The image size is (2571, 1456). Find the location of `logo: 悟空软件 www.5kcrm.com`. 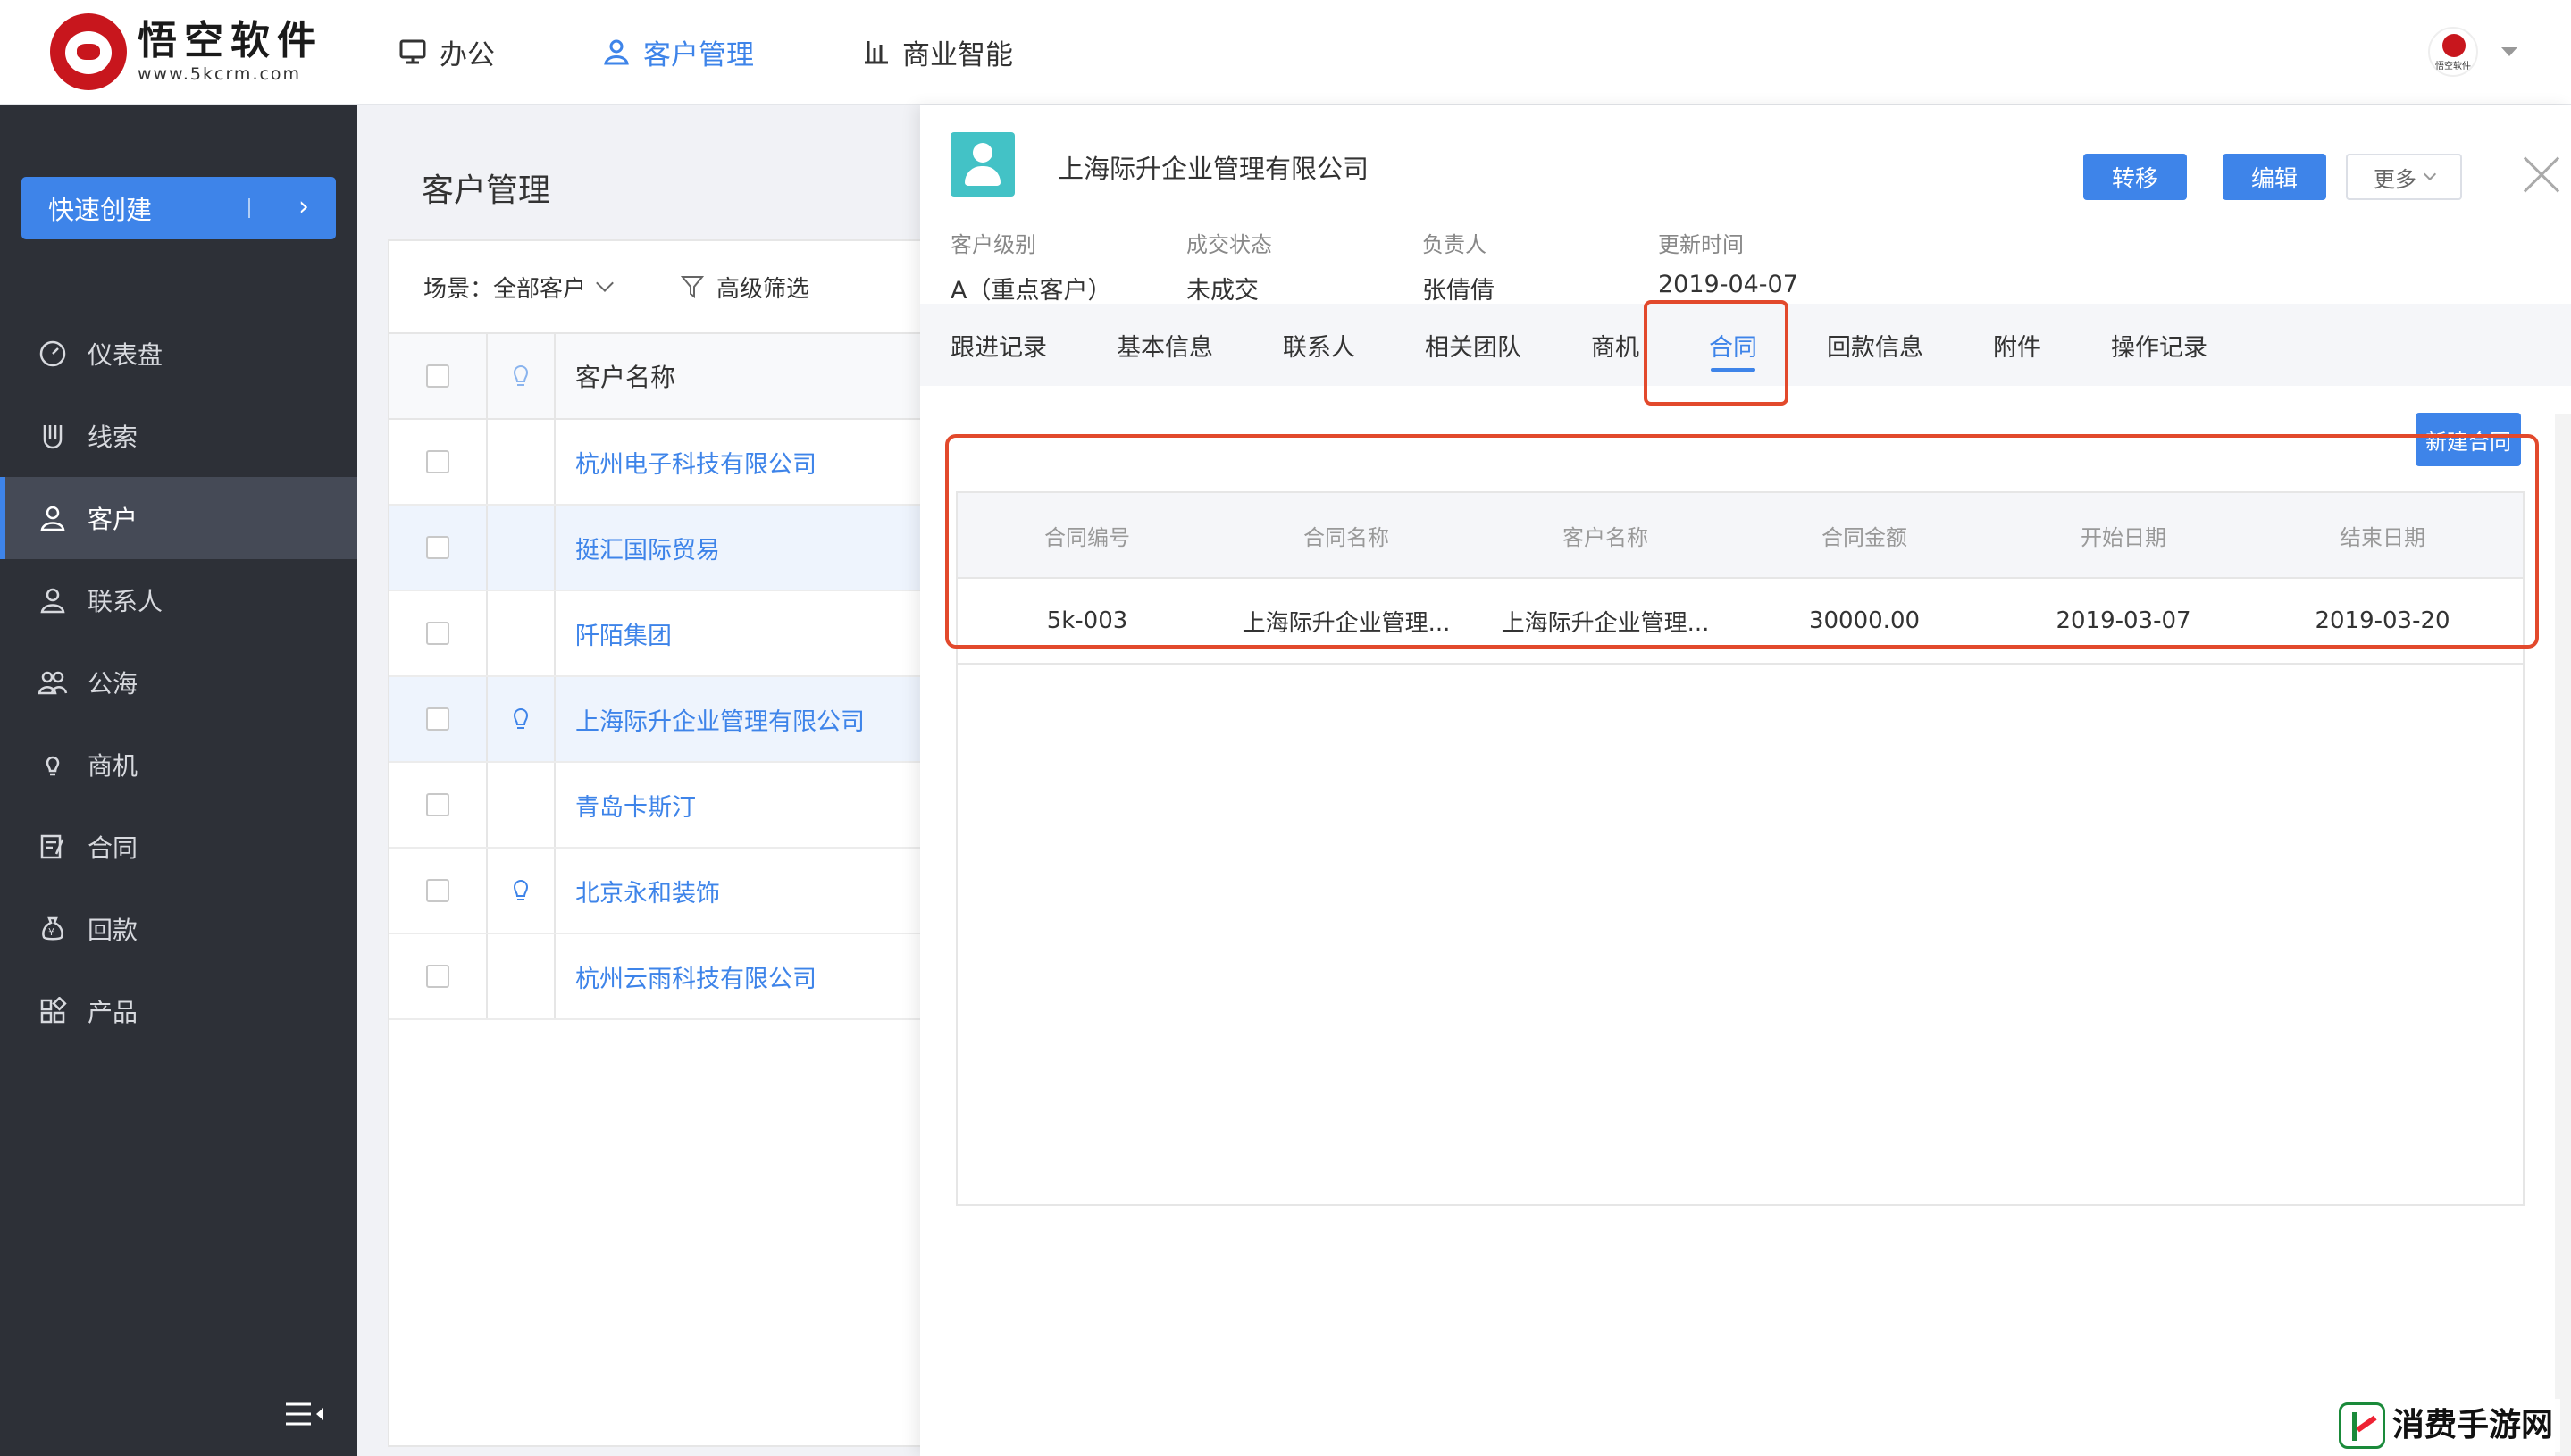

logo: 悟空软件 www.5kcrm.com is located at coordinates (211, 51).